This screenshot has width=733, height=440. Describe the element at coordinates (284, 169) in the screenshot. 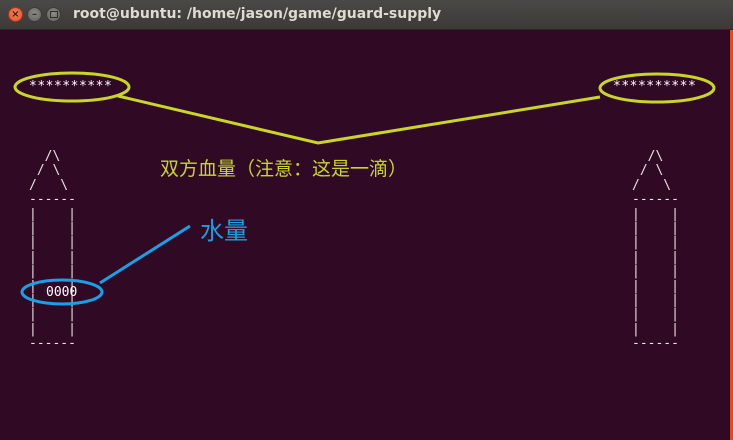

I see `hp-annotation: 双方血量（注意：这是一滴）` at that location.